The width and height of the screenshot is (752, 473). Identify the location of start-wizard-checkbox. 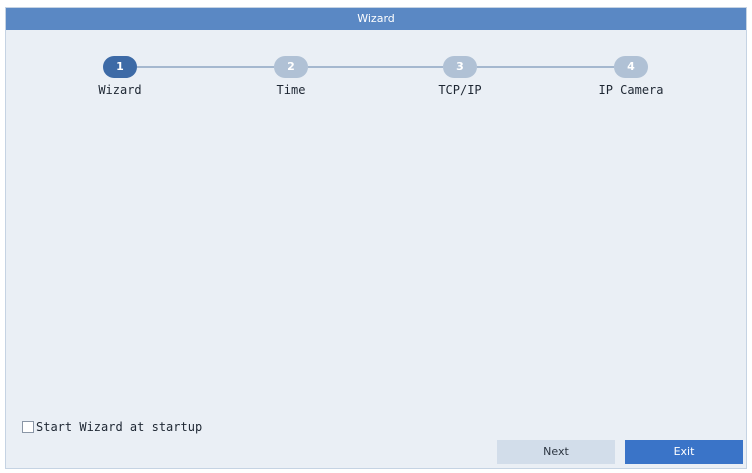
(28, 427).